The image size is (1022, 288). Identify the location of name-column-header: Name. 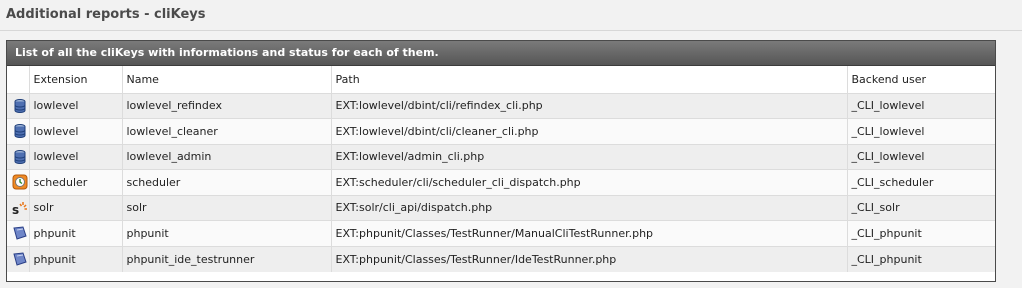
(226, 79).